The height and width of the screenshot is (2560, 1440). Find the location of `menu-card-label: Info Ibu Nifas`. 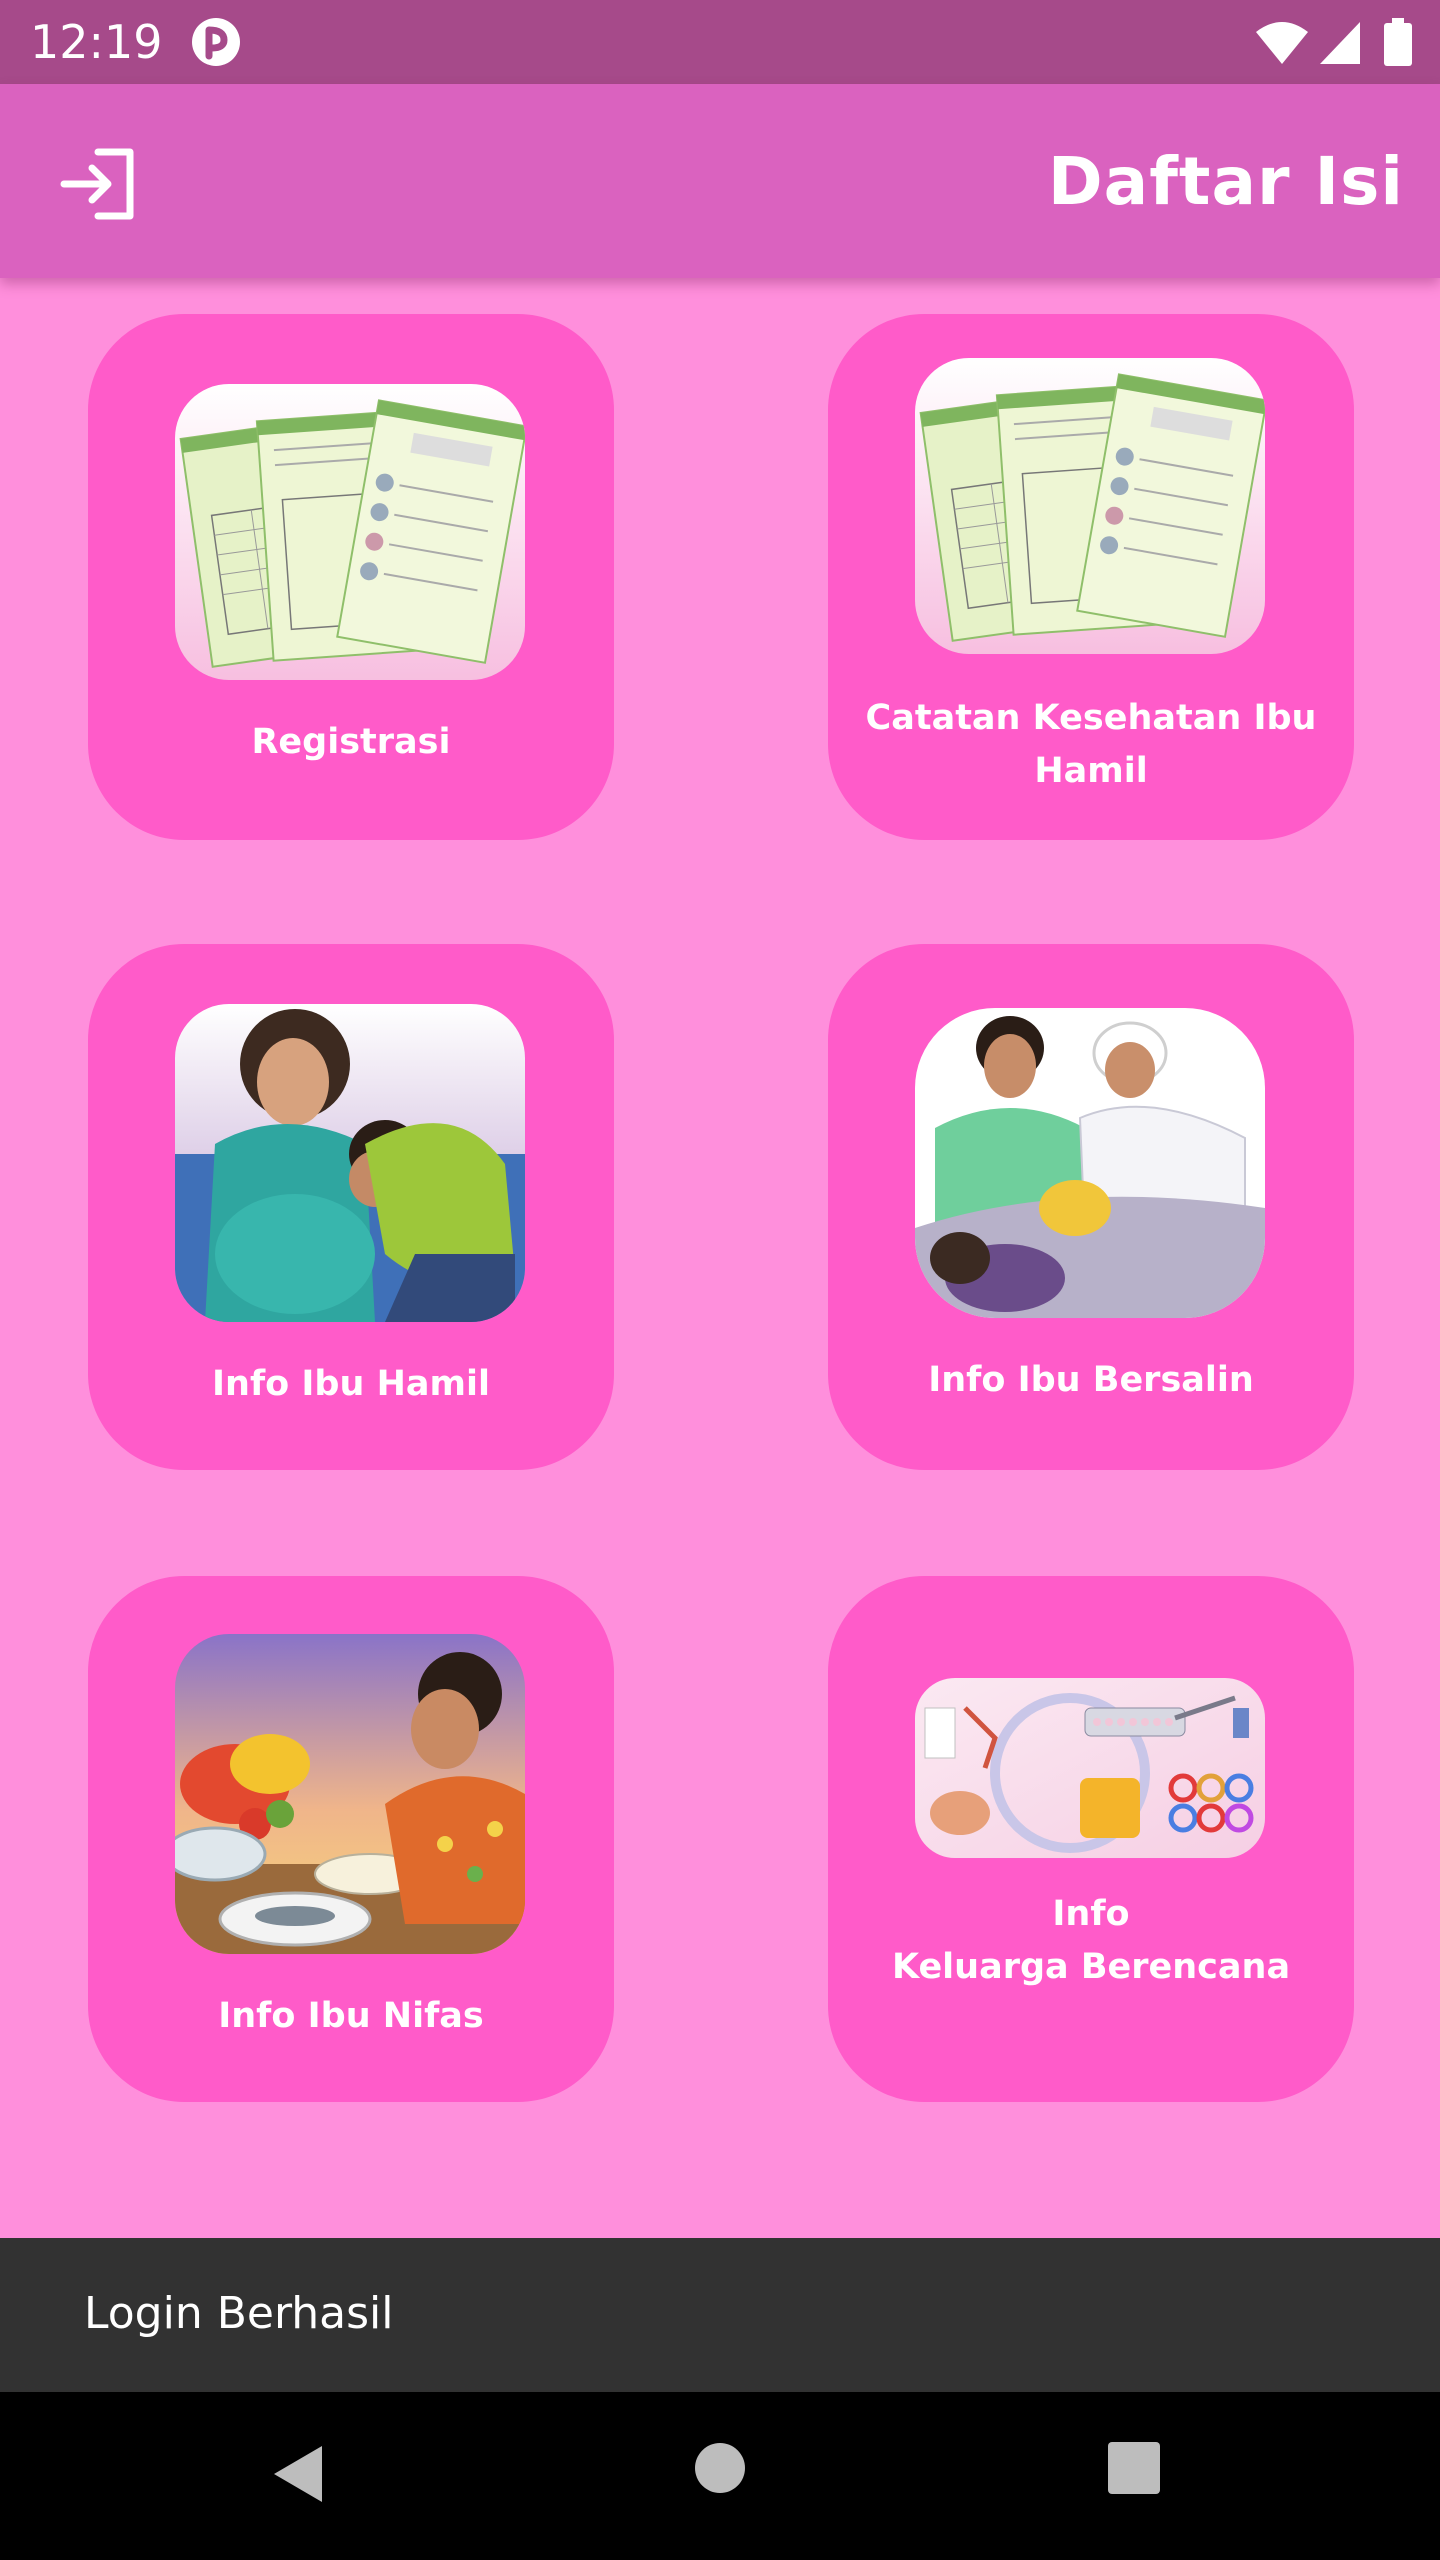

menu-card-label: Info Ibu Nifas is located at coordinates (351, 2016).